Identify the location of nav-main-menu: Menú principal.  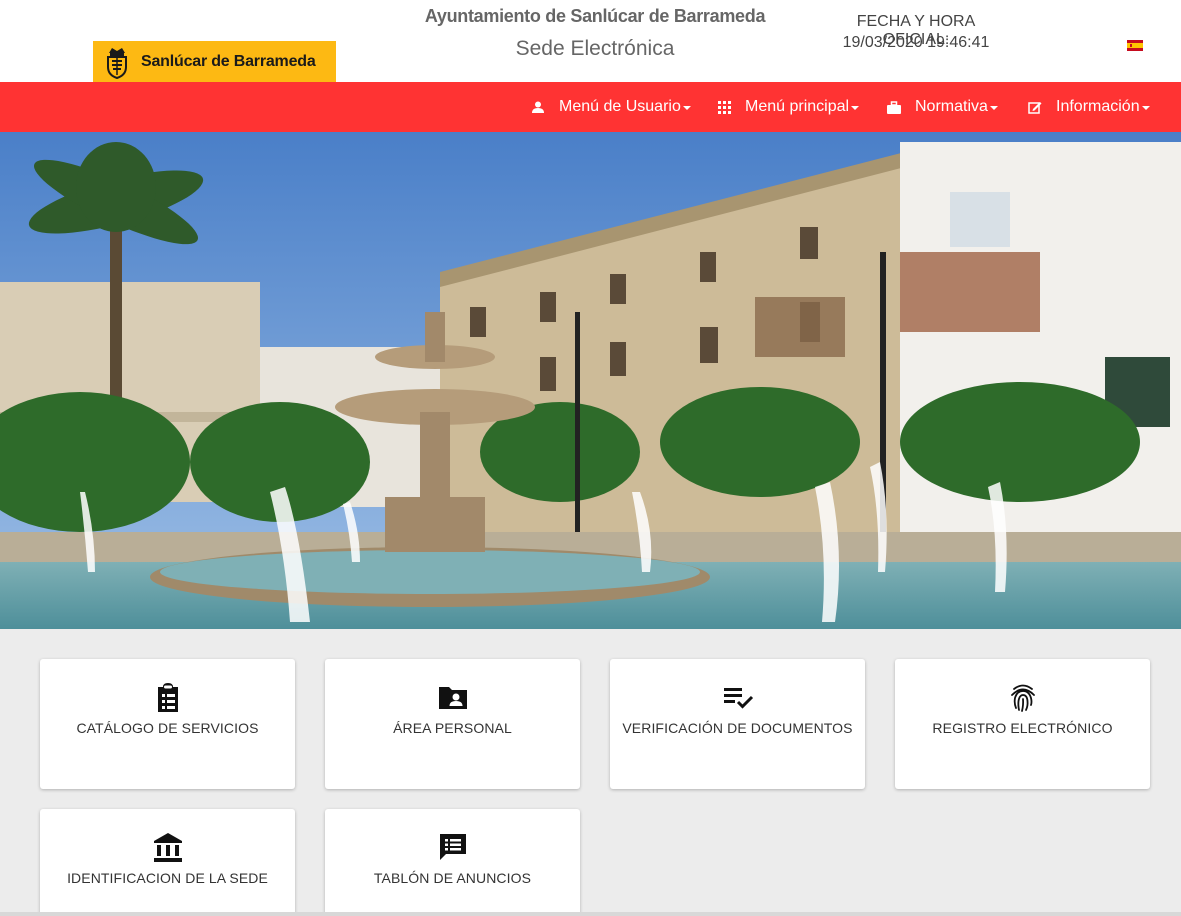
(789, 107).